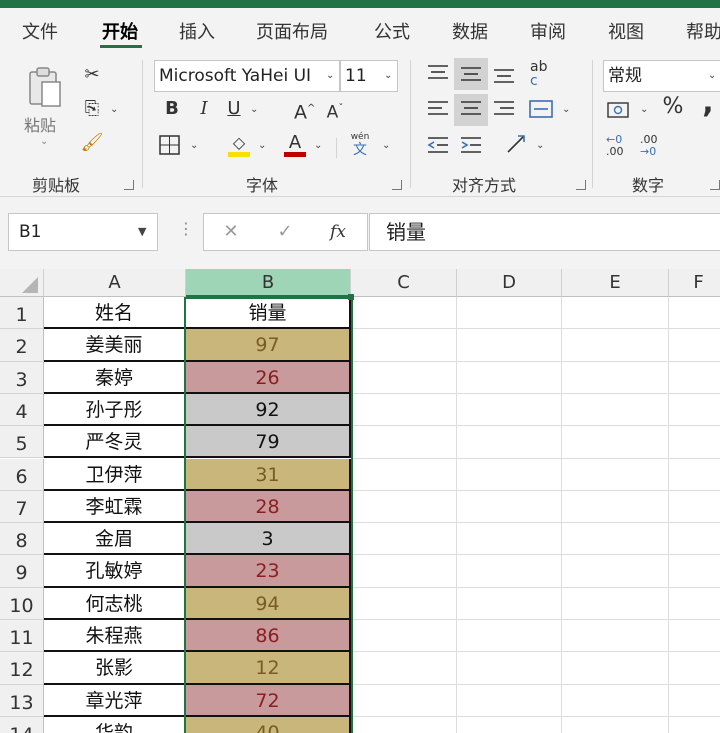  I want to click on row-header-5: 5, so click(22, 442).